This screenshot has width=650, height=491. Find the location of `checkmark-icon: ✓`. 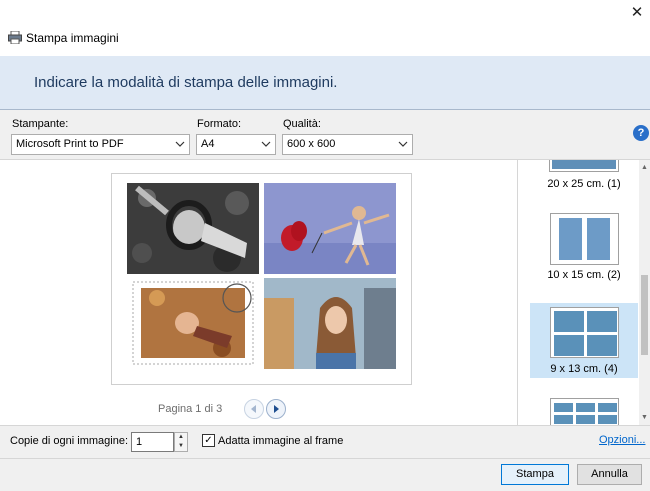

checkmark-icon: ✓ is located at coordinates (208, 440).